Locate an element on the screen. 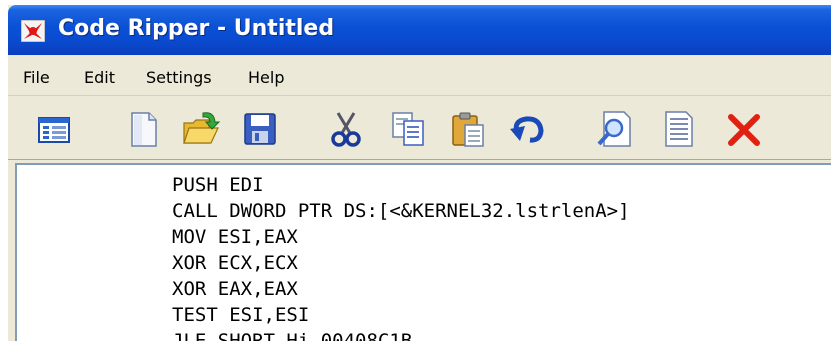 The height and width of the screenshot is (341, 831). code-line: MOV ESI,EAX is located at coordinates (235, 237).